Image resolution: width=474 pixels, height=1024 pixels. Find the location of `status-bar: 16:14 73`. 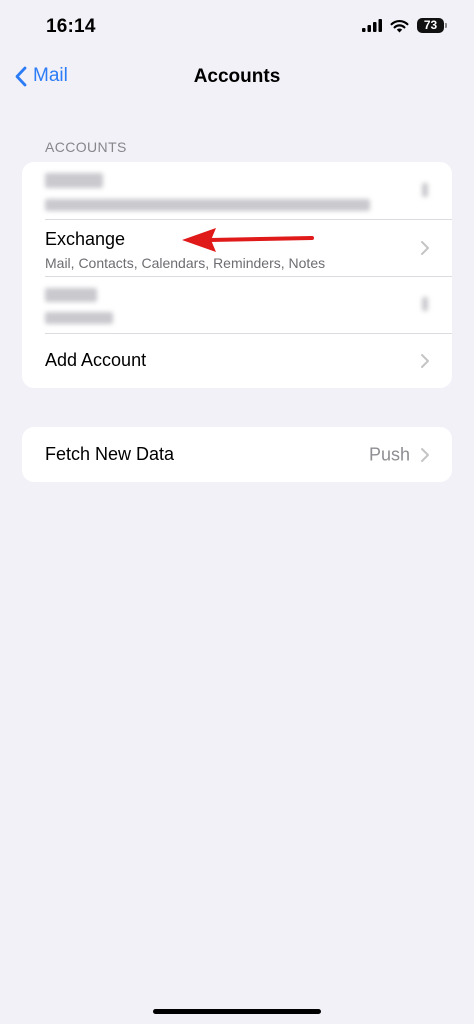

status-bar: 16:14 73 is located at coordinates (237, 26).